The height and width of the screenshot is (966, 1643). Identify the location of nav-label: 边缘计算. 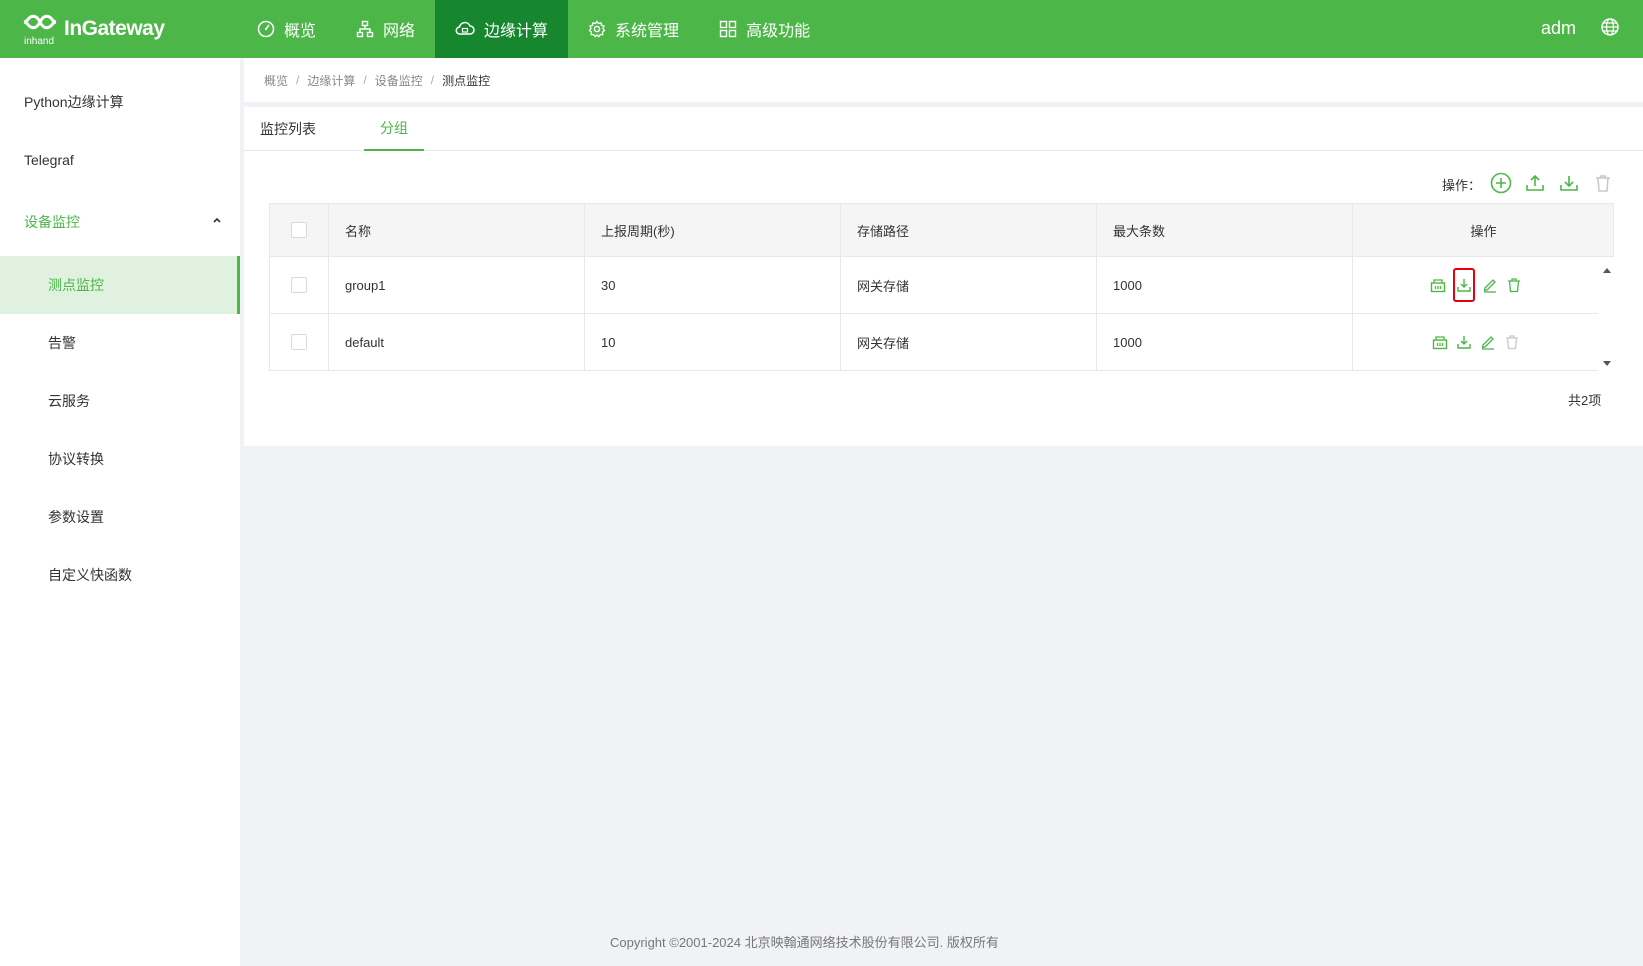
(516, 31).